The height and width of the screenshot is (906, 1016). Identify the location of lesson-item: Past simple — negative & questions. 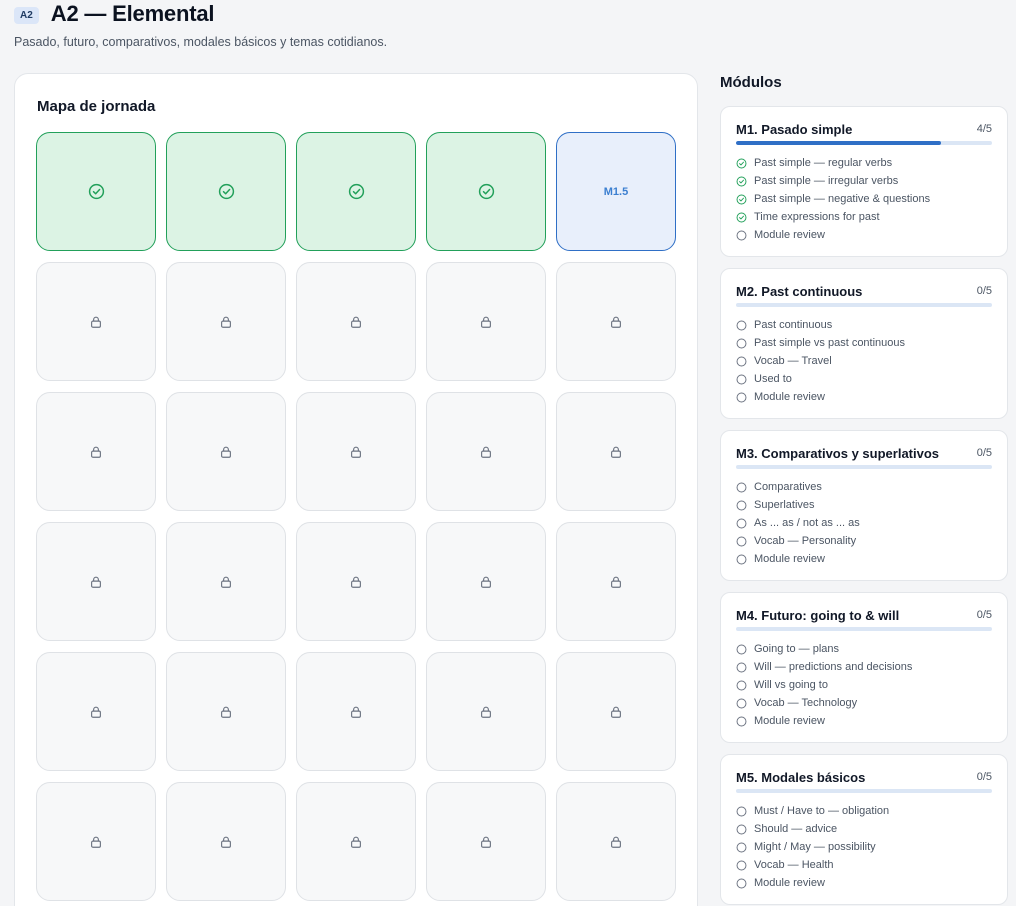
(864, 199).